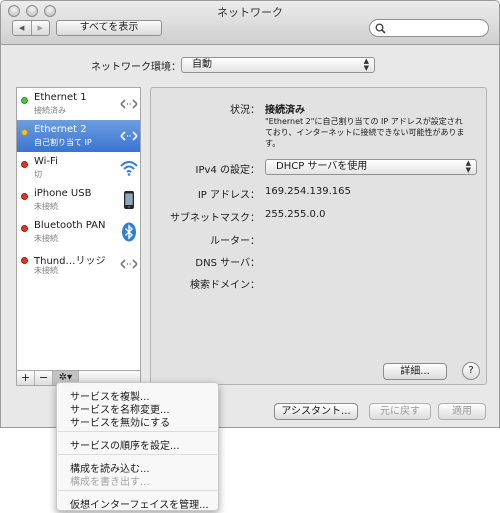 This screenshot has height=513, width=500. I want to click on title-bar: ネットワーク ◀ ▶ すべてを表示, so click(250, 23).